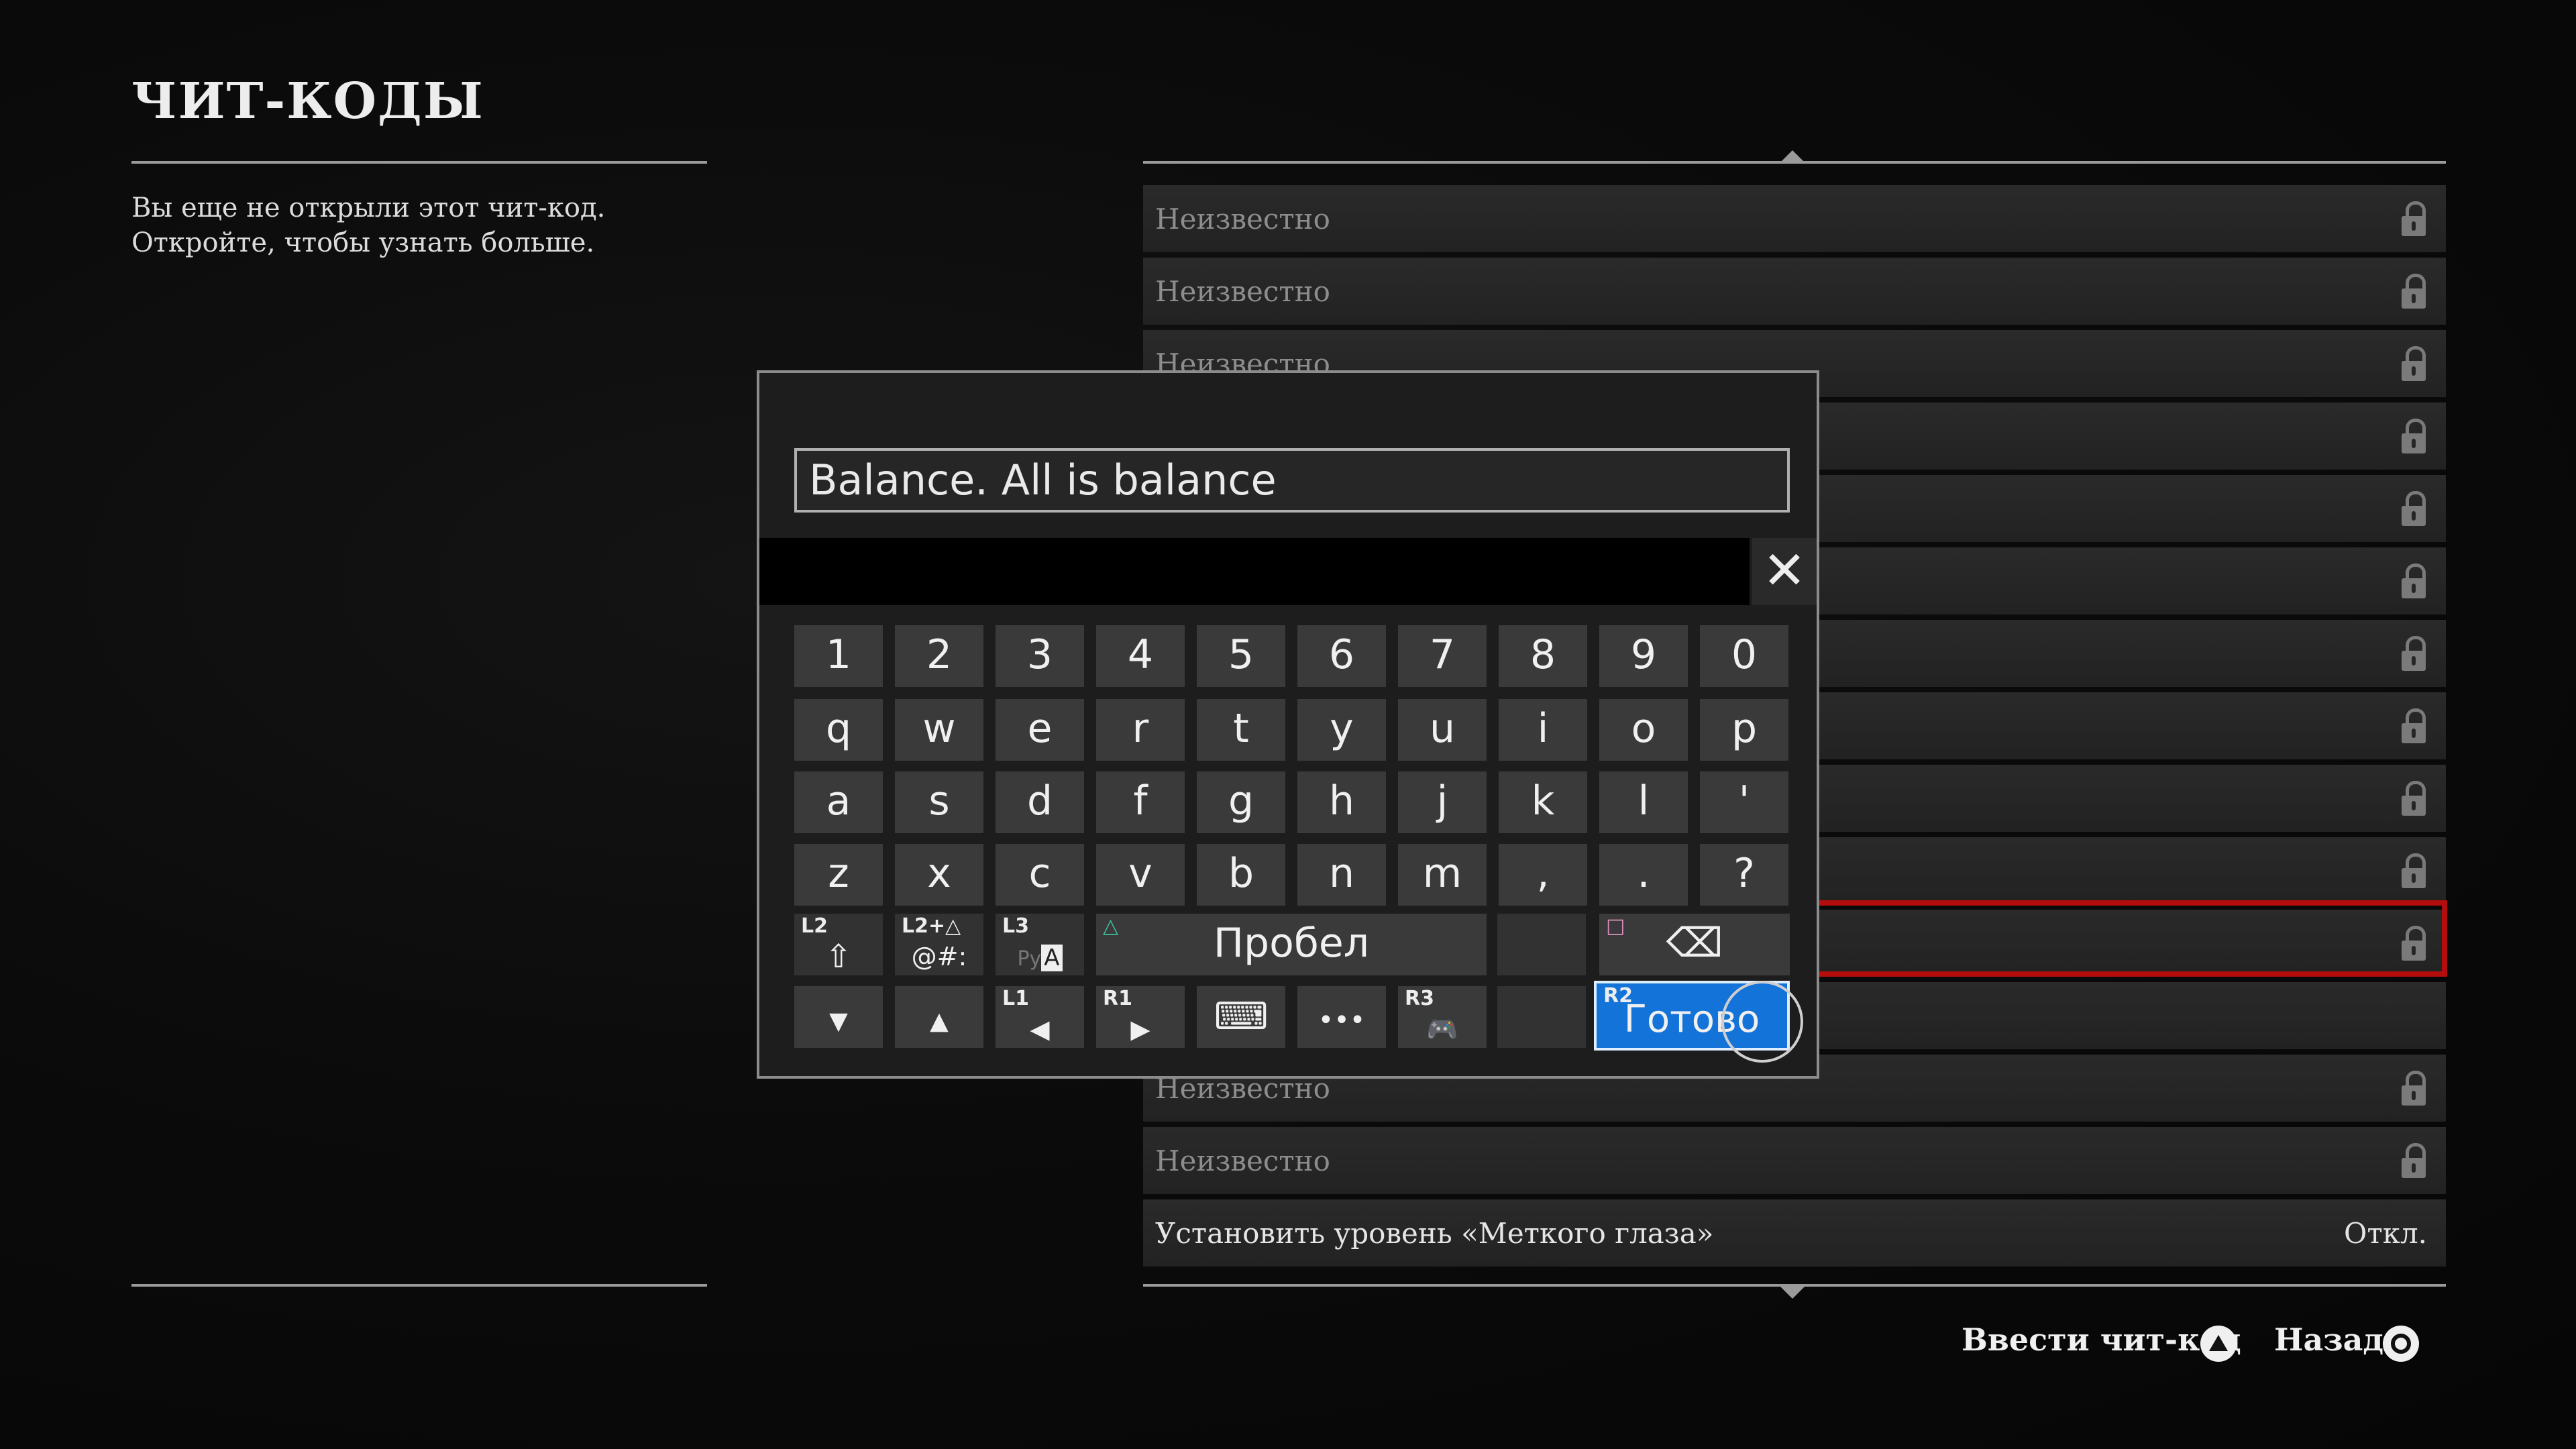 The width and height of the screenshot is (2576, 1449). Describe the element at coordinates (307, 101) in the screenshot. I see `page-title: ЧИТ-КОДЫ` at that location.